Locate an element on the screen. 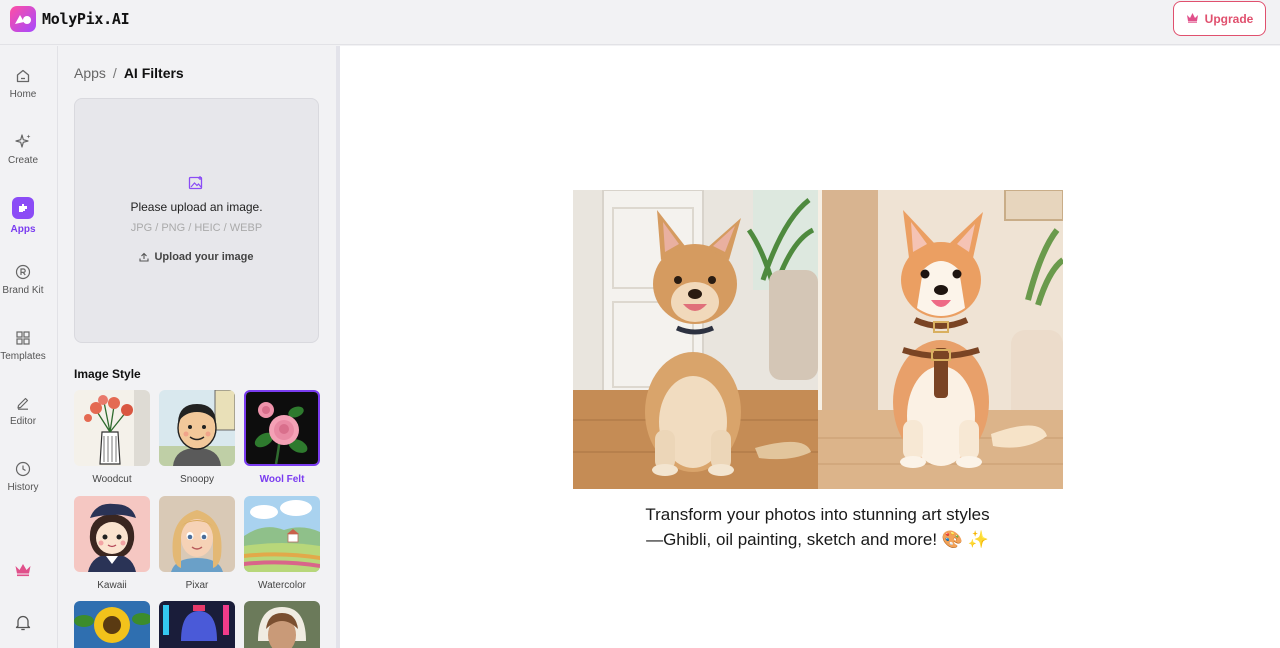 This screenshot has height=648, width=1280. style-tile-vintage is located at coordinates (282, 624).